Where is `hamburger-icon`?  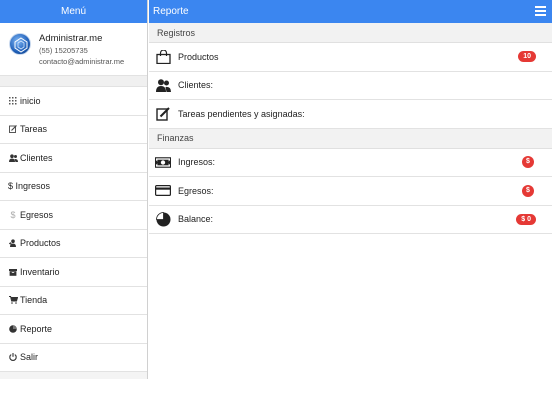
hamburger-icon is located at coordinates (540, 11).